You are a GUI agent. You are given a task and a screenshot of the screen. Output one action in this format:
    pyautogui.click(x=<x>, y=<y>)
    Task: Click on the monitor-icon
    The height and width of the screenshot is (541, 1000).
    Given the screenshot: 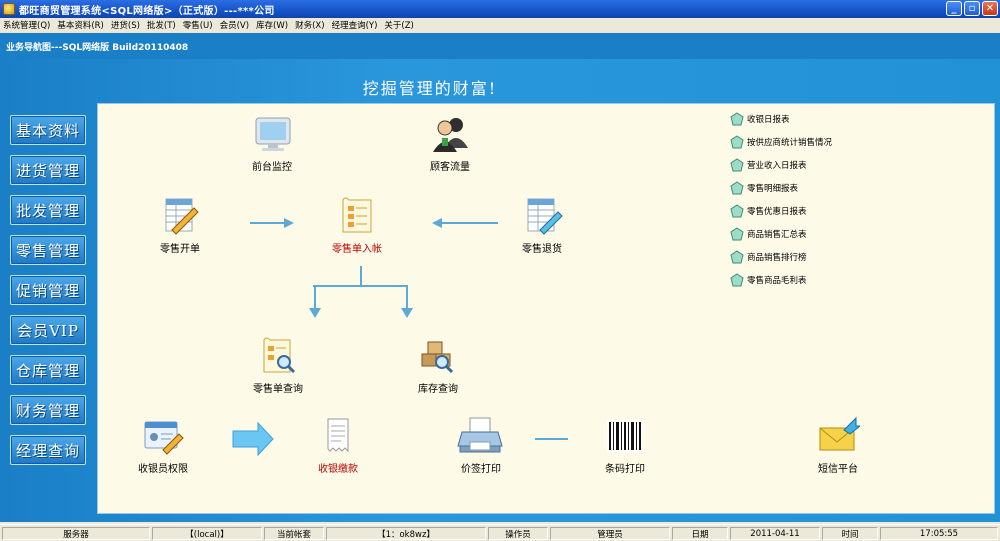 What is the action you would take?
    pyautogui.click(x=273, y=134)
    